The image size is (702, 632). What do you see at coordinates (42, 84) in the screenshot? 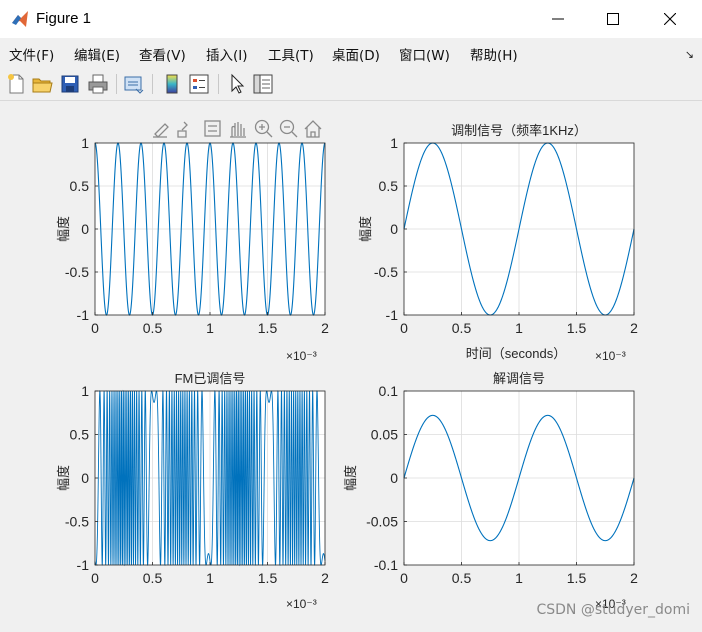
I see `open-file-icon` at bounding box center [42, 84].